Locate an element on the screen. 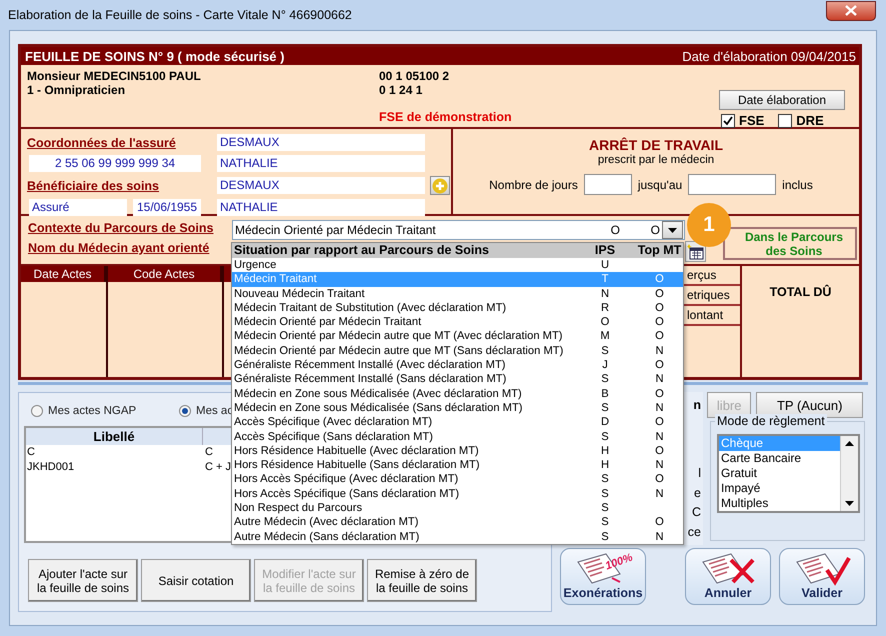 The height and width of the screenshot is (636, 886). list-option: Impayé is located at coordinates (779, 488).